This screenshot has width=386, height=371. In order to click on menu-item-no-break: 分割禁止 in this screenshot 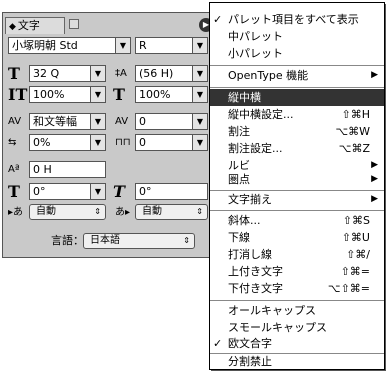, I will do `click(297, 361)`.